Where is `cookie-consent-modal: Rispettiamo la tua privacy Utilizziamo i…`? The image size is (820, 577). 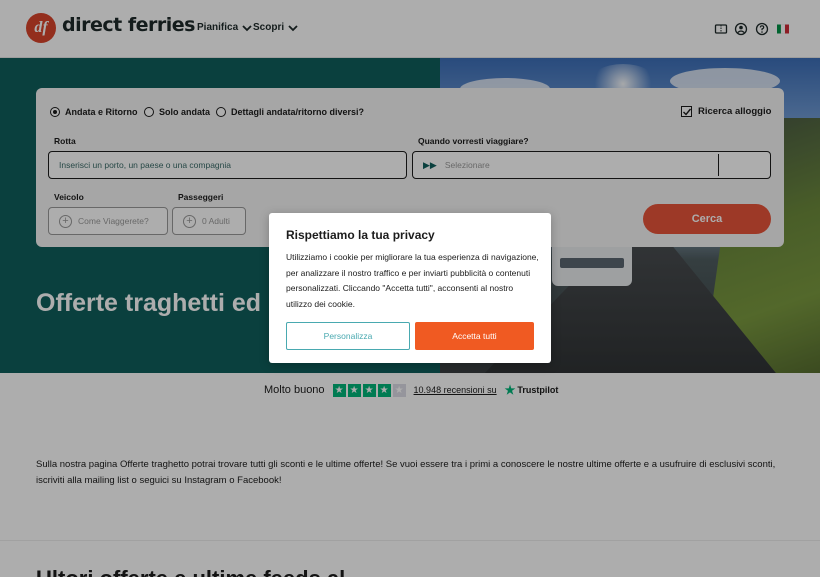 cookie-consent-modal: Rispettiamo la tua privacy Utilizziamo i… is located at coordinates (410, 288).